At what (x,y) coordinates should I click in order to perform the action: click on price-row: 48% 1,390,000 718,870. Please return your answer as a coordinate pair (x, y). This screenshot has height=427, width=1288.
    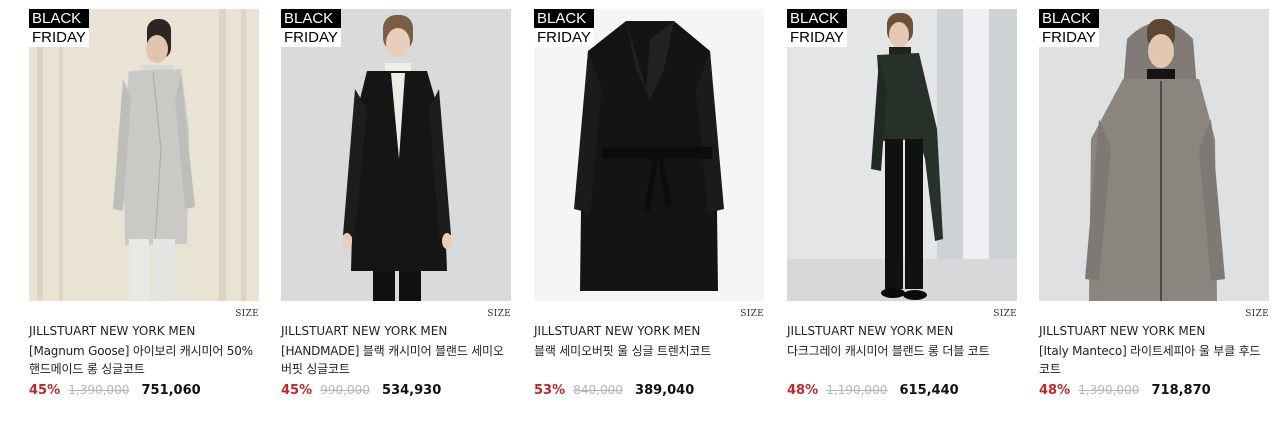
    Looking at the image, I should click on (1154, 390).